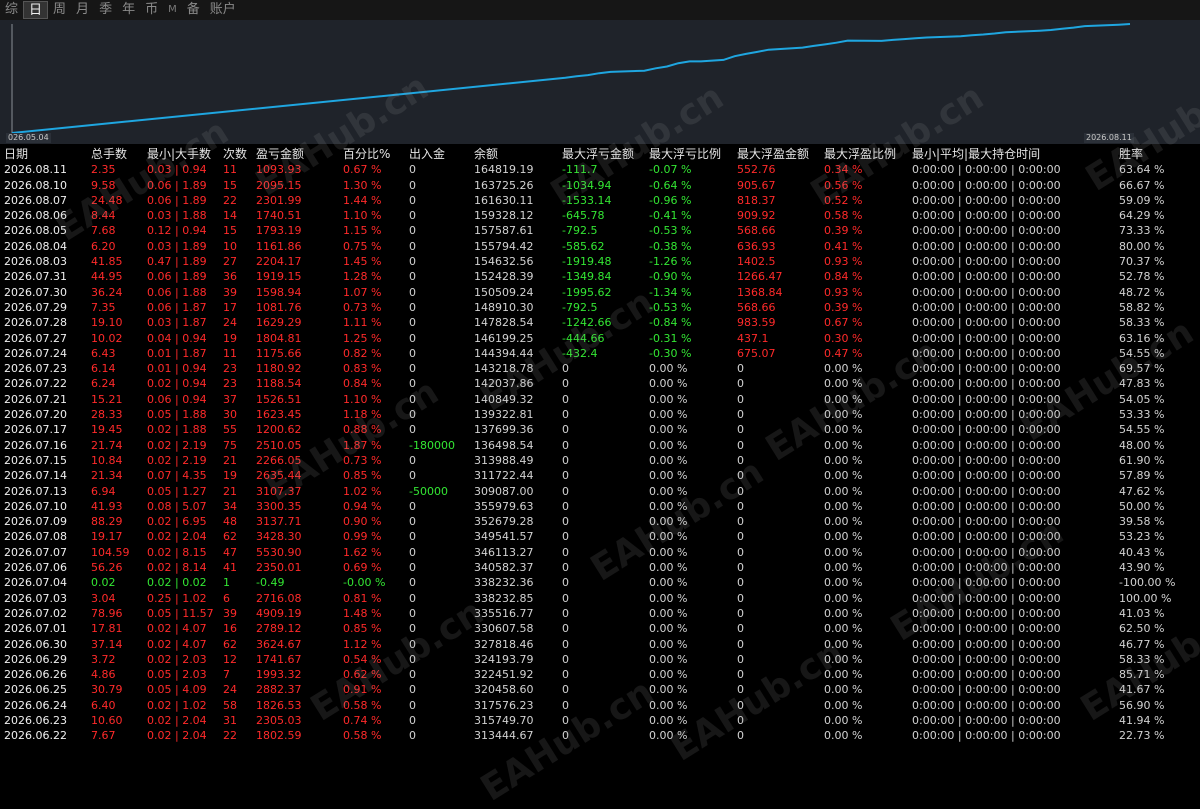 This screenshot has height=809, width=1200. What do you see at coordinates (976, 154) in the screenshot?
I see `holding-time-header: 最小|平均|最大持仓时间` at bounding box center [976, 154].